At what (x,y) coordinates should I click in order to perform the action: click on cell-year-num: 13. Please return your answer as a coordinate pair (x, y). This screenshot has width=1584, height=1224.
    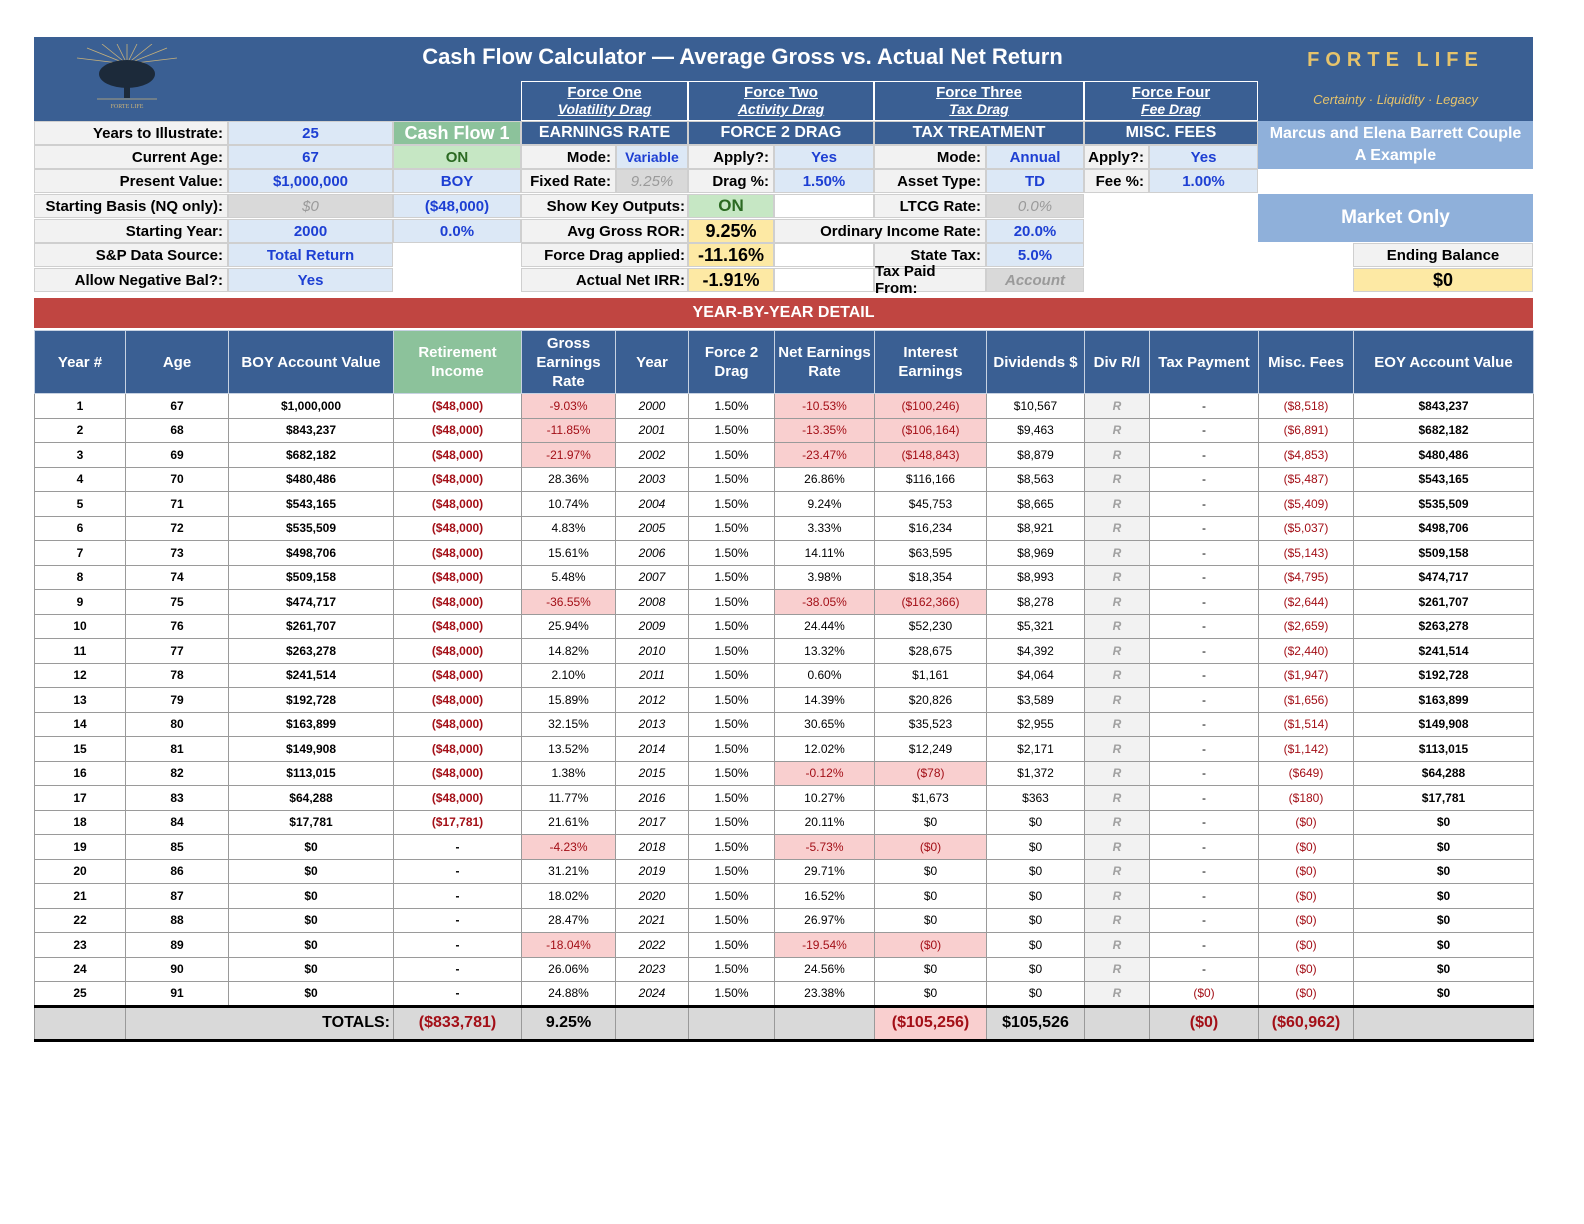
    Looking at the image, I should click on (80, 700).